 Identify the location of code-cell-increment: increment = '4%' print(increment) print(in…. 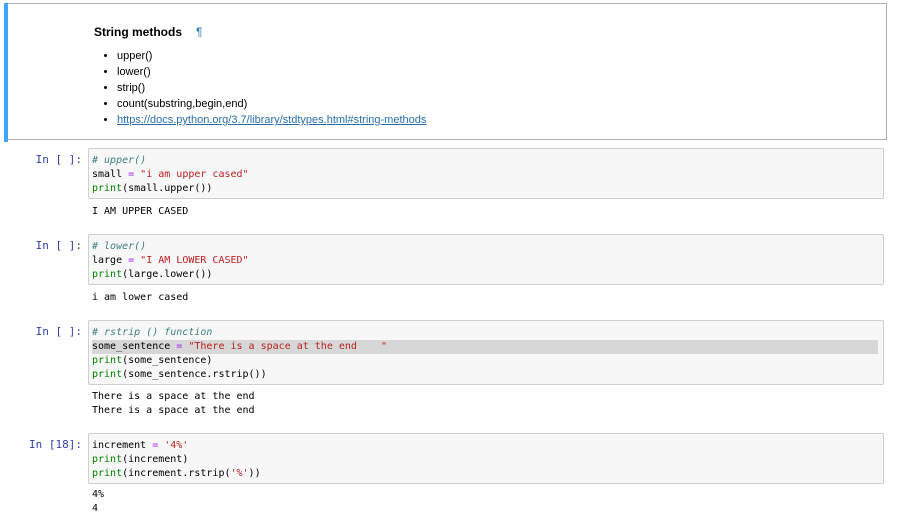
(486, 458).